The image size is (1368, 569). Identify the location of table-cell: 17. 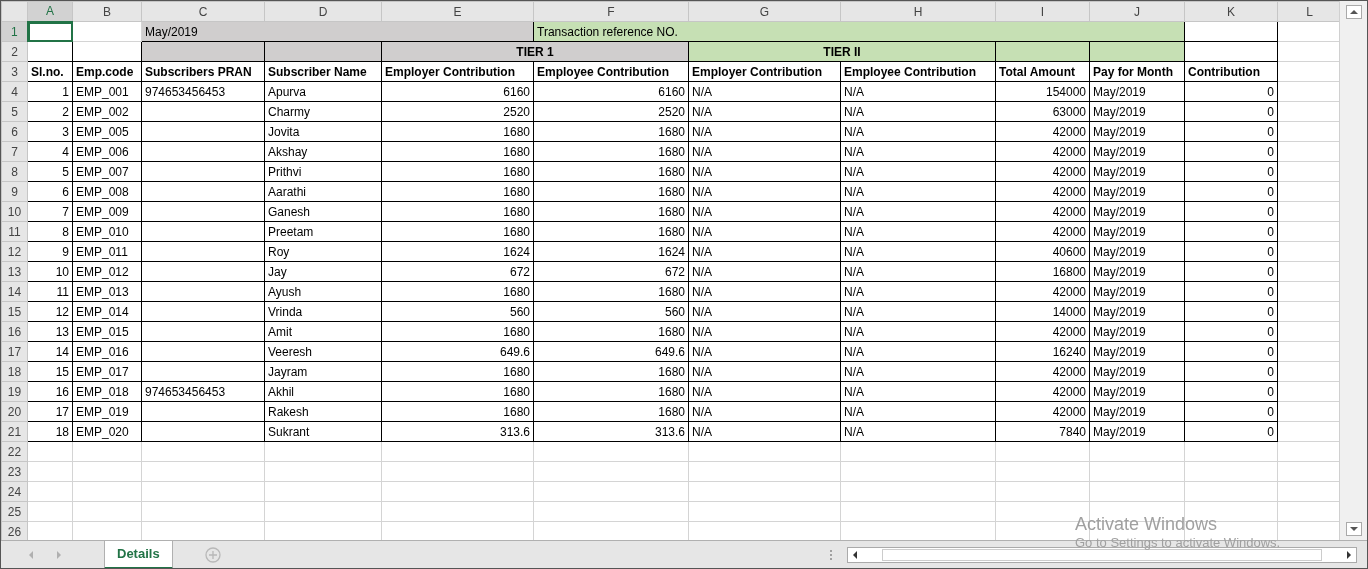
(50, 411).